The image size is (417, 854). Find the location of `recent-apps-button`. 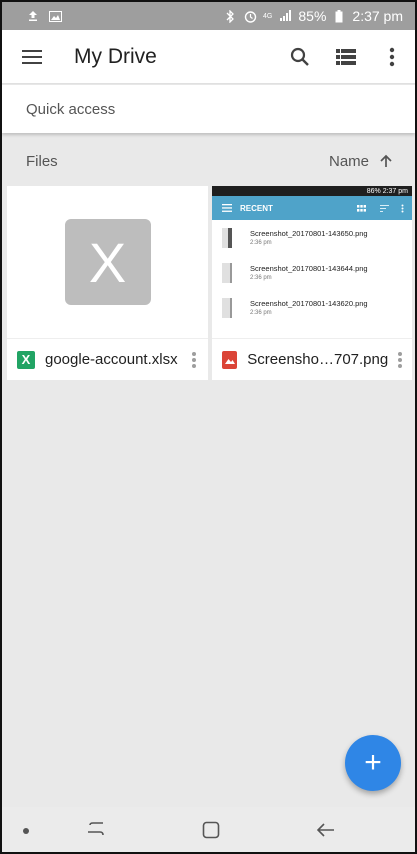

recent-apps-button is located at coordinates (96, 830).